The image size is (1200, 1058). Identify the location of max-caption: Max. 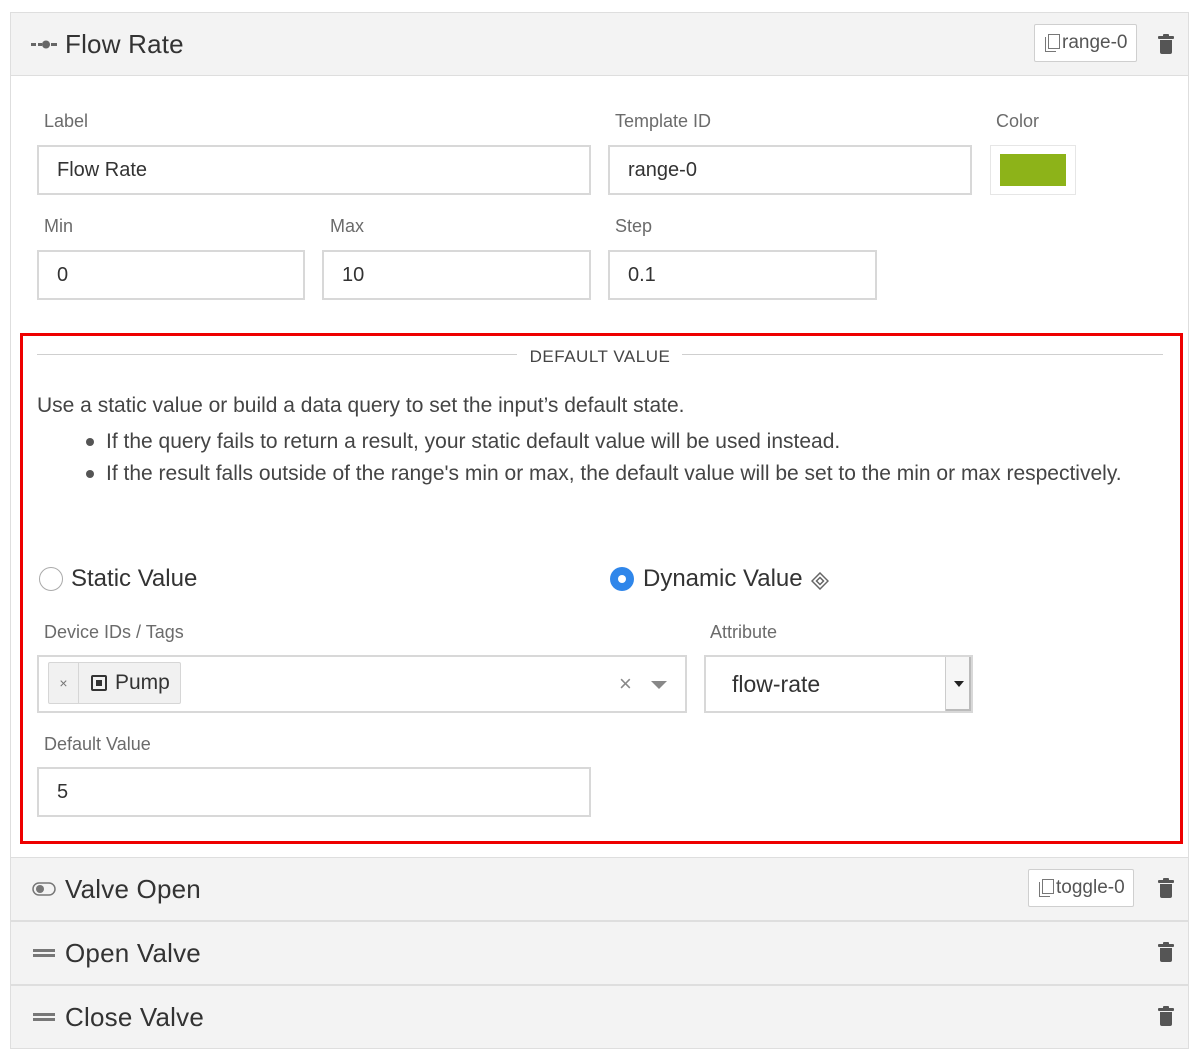
(347, 226).